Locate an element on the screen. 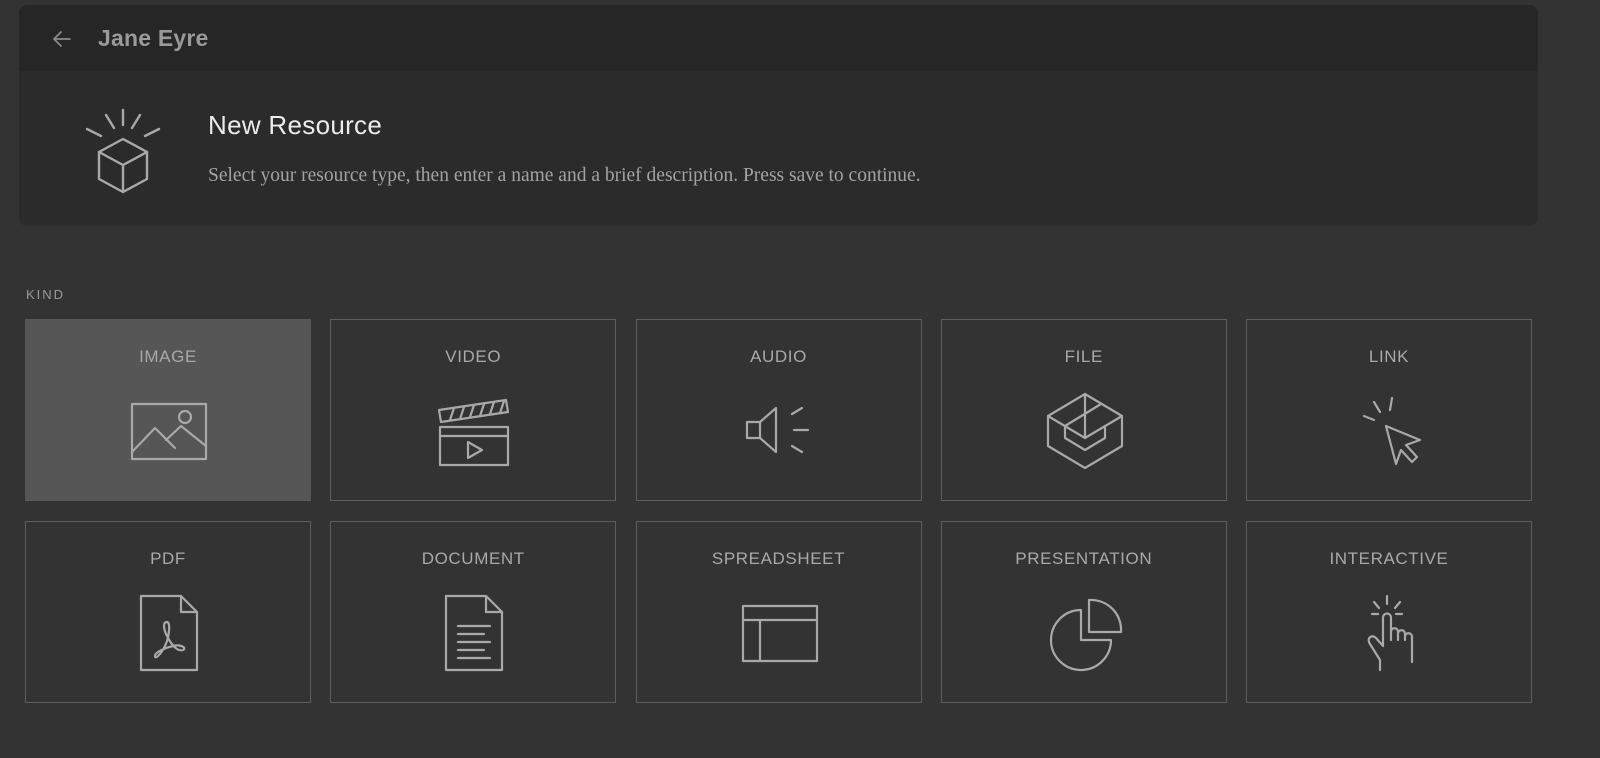 This screenshot has height=758, width=1600. cursor-click-icon is located at coordinates (1390, 430).